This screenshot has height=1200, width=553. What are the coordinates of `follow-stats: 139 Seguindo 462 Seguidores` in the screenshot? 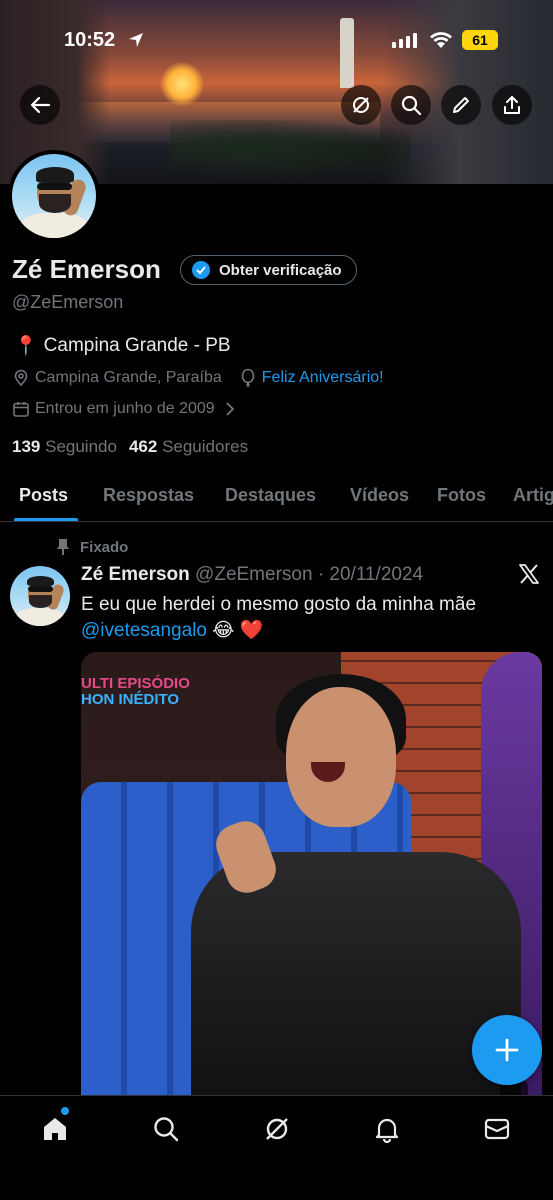 It's located at (130, 447).